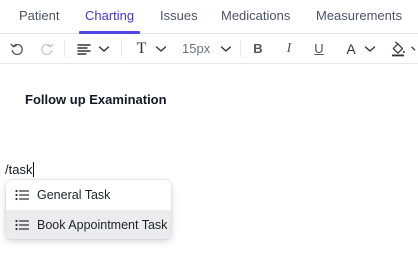 Image resolution: width=418 pixels, height=266 pixels. I want to click on alignment-dropdown, so click(93, 48).